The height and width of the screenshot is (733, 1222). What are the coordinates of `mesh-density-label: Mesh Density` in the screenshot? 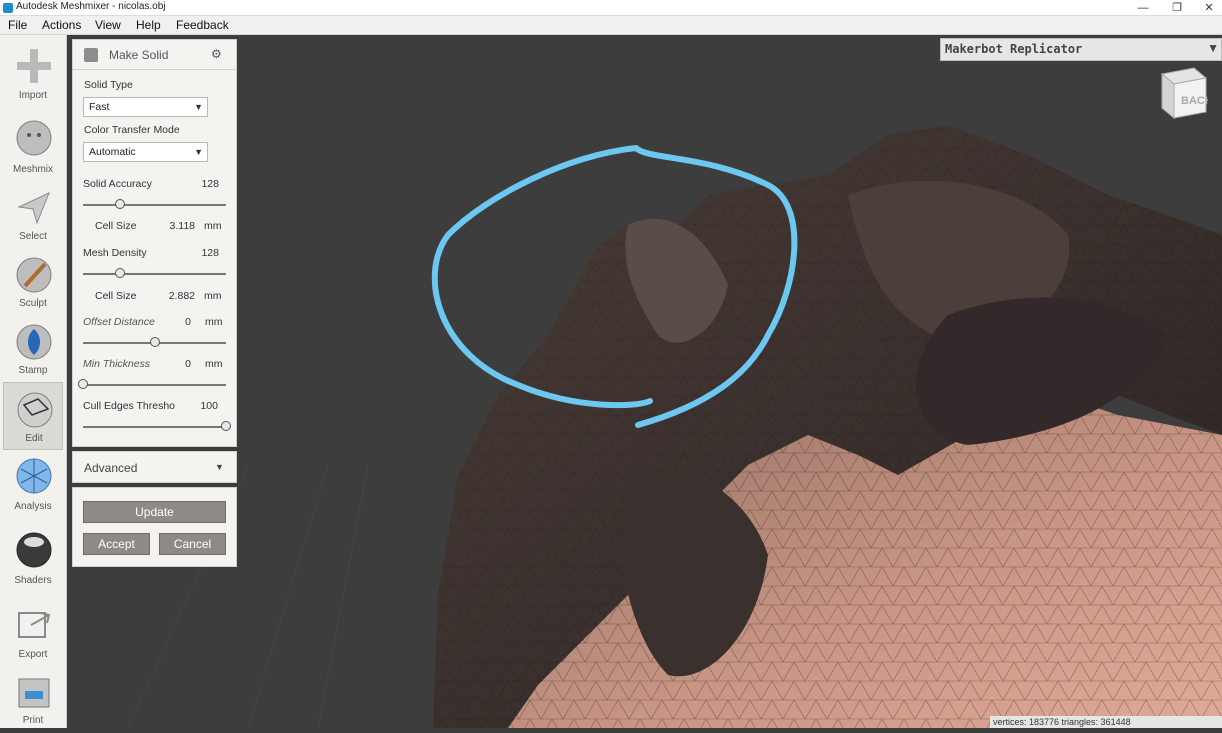 It's located at (115, 253).